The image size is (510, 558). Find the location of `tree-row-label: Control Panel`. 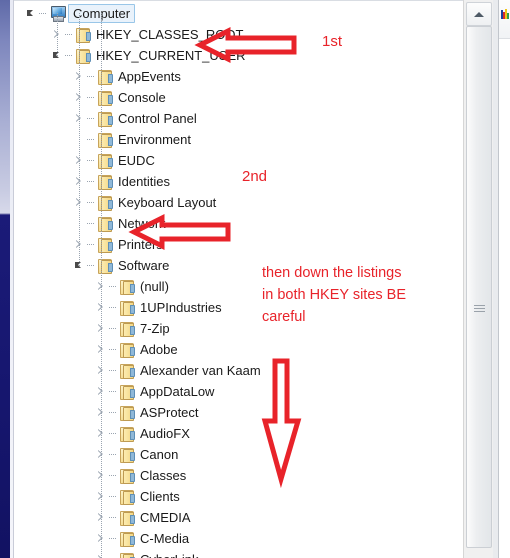

tree-row-label: Control Panel is located at coordinates (157, 118).